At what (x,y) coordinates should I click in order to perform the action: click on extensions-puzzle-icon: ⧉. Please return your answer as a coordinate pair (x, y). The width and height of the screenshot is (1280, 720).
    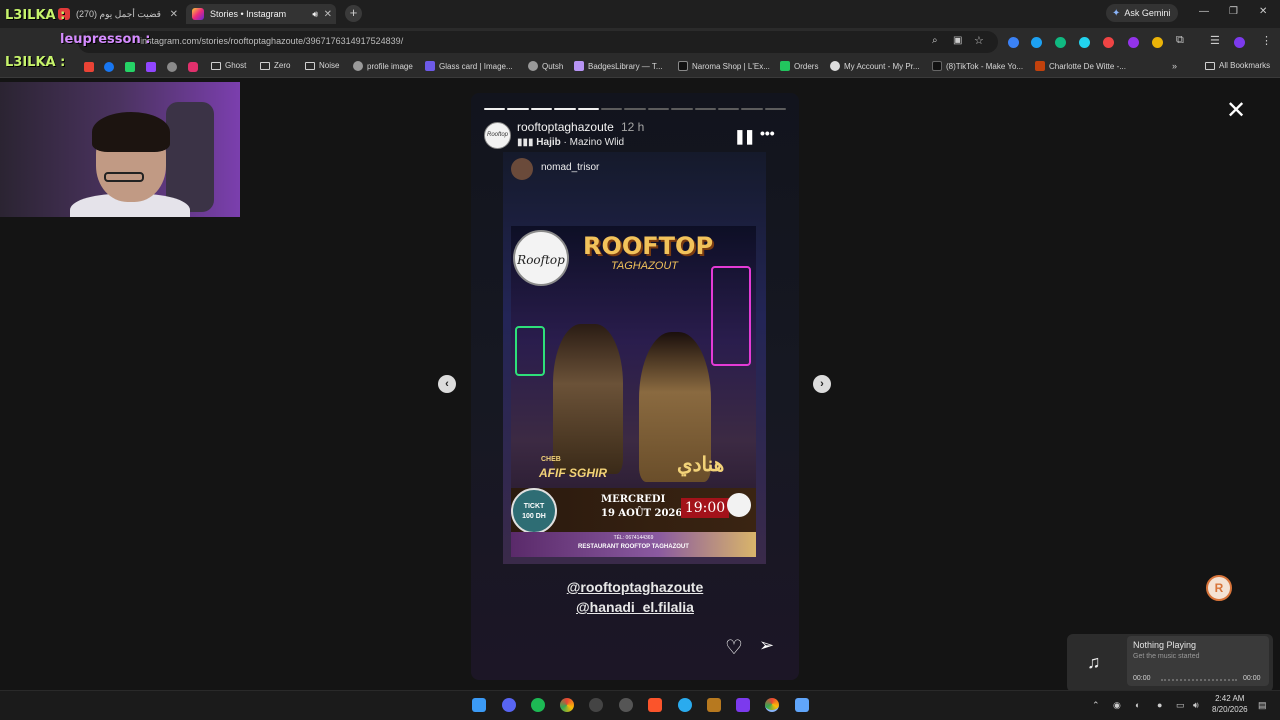
    Looking at the image, I should click on (1180, 40).